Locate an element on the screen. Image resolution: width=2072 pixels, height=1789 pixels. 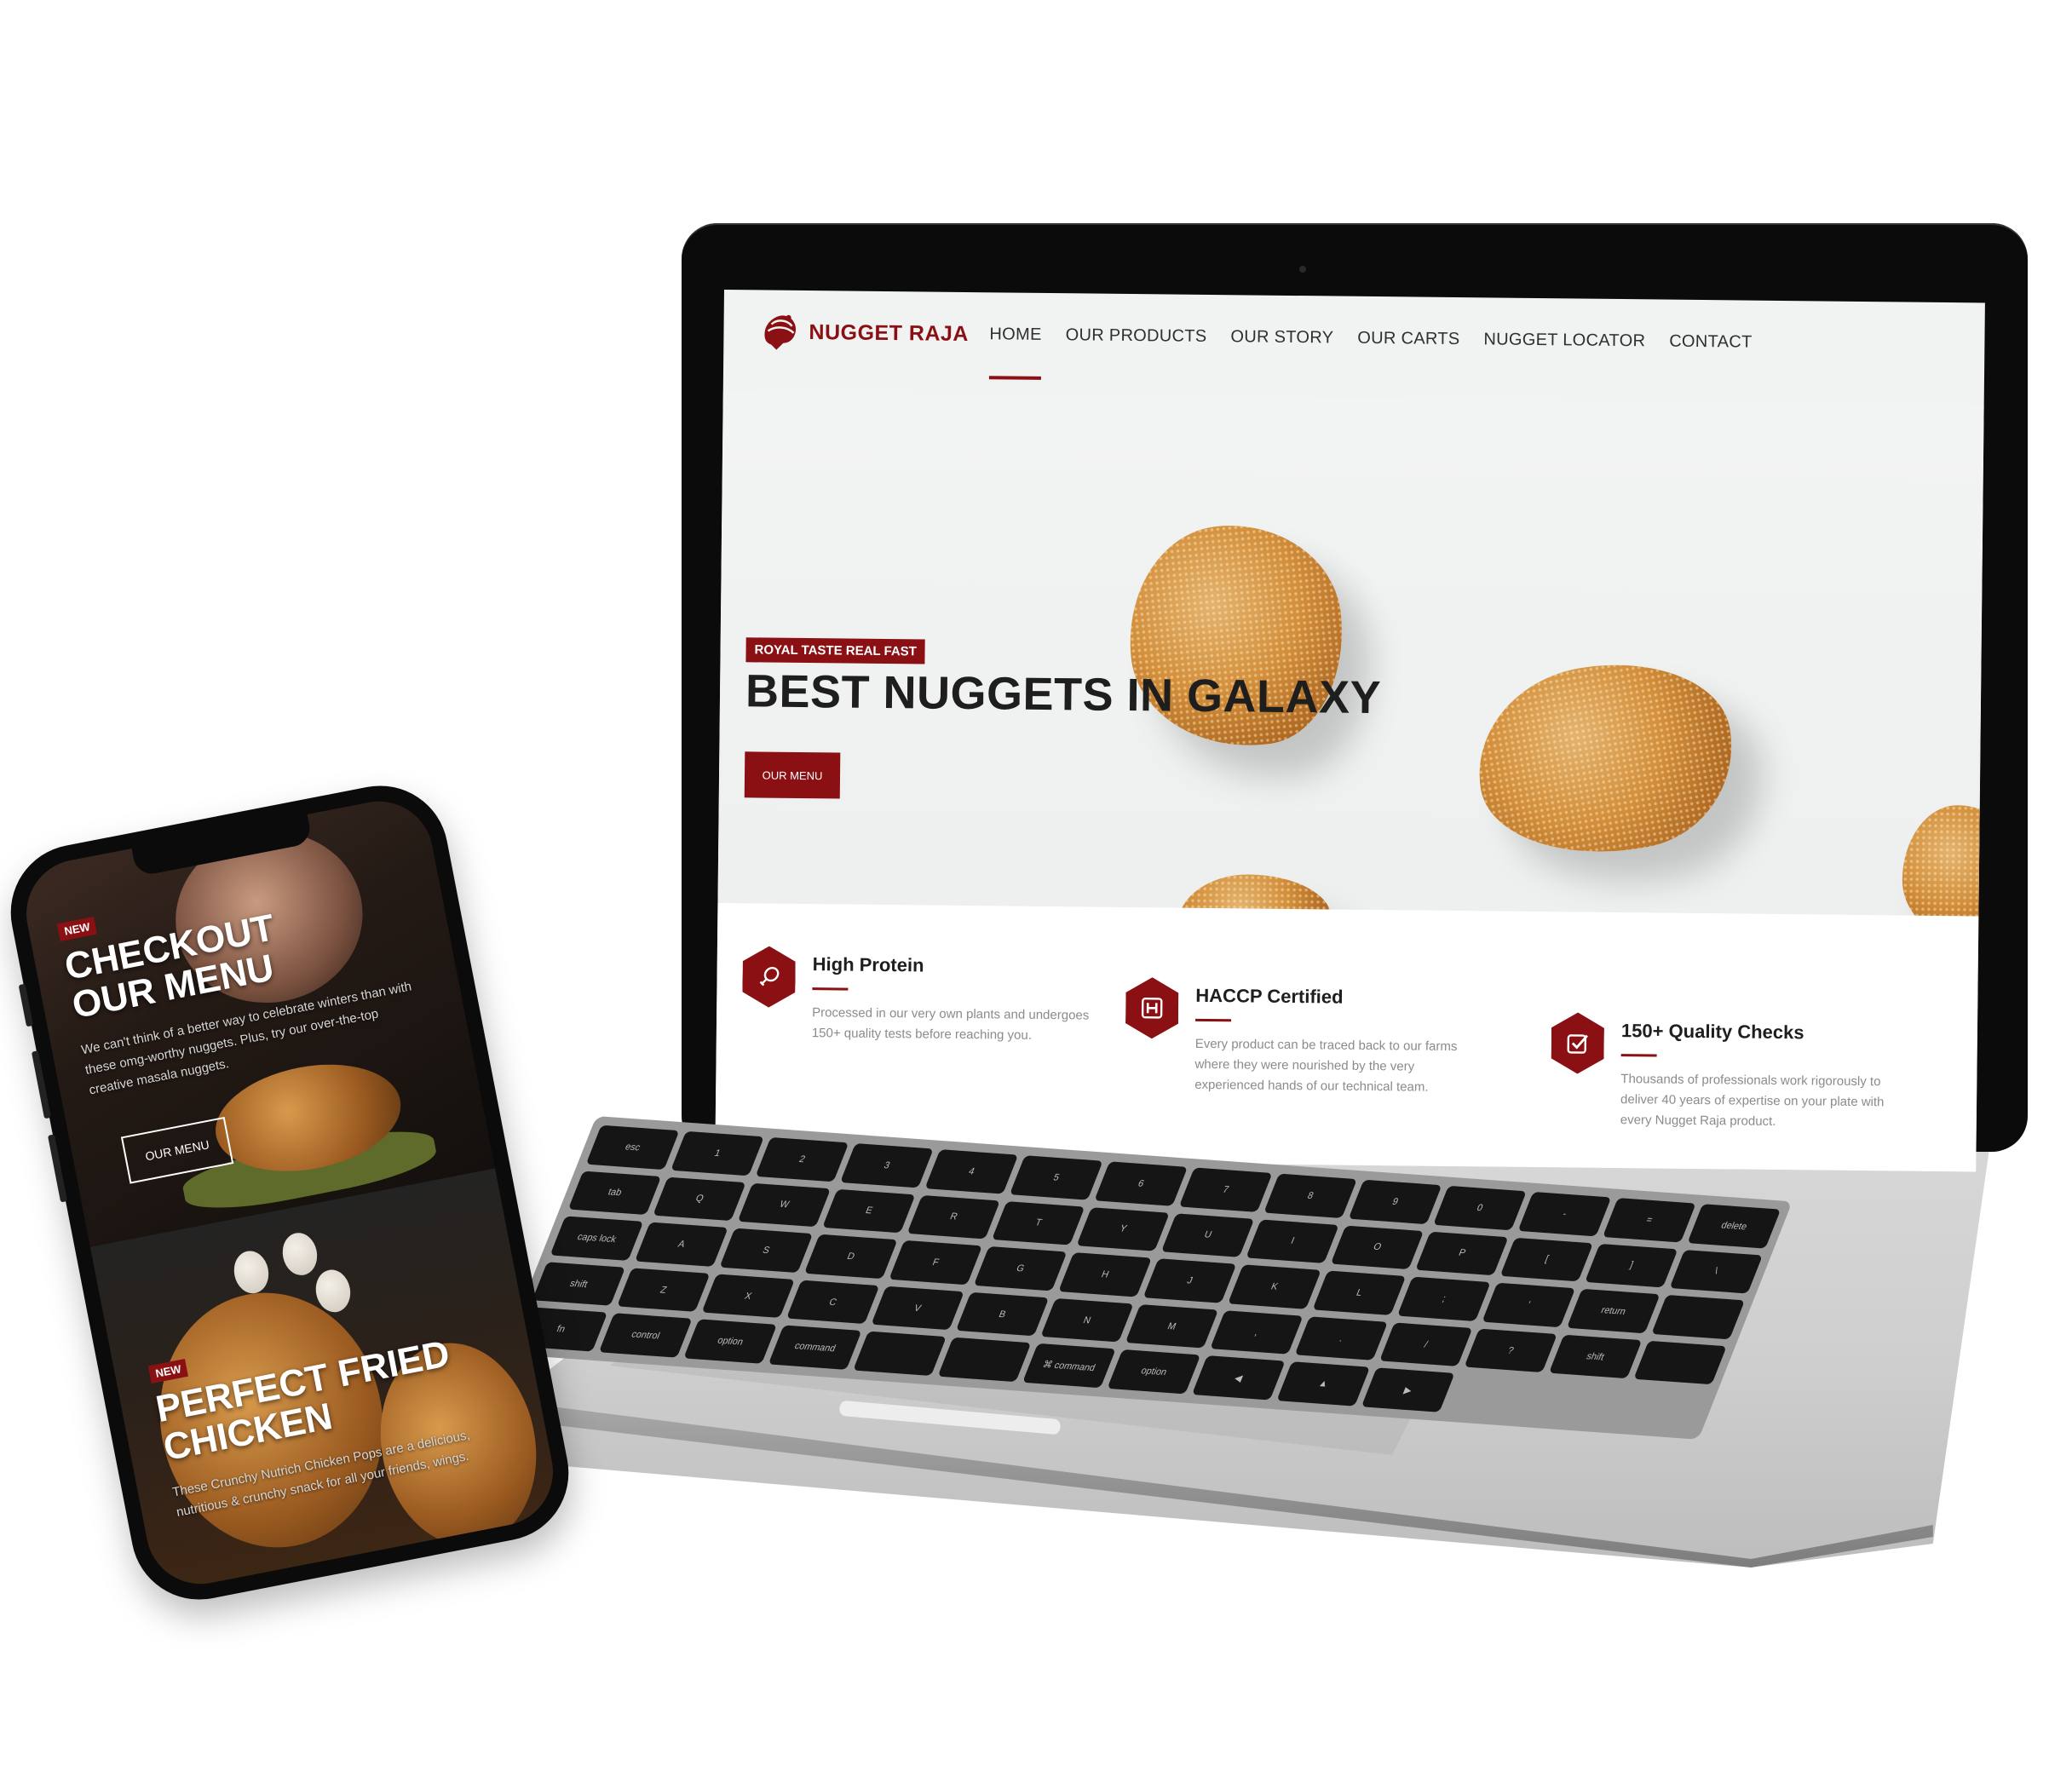
keyboard-key: Y is located at coordinates (1123, 1228).